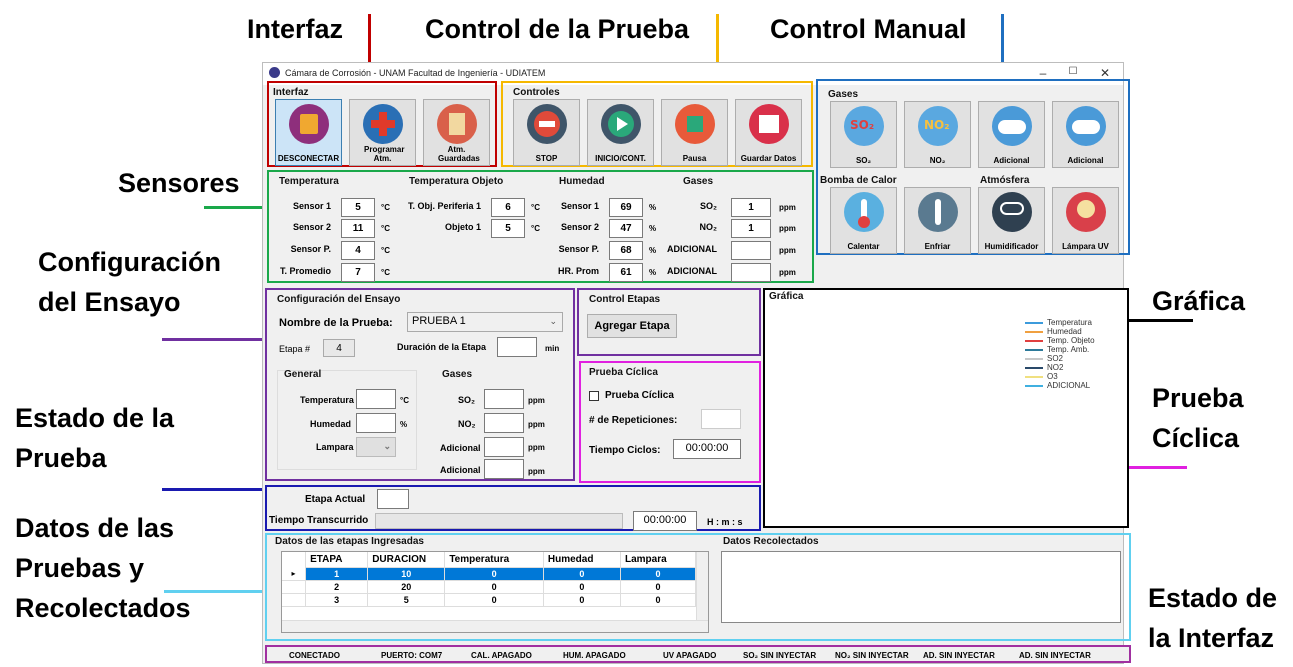  What do you see at coordinates (494, 560) in the screenshot?
I see `column-header: Temperatura` at bounding box center [494, 560].